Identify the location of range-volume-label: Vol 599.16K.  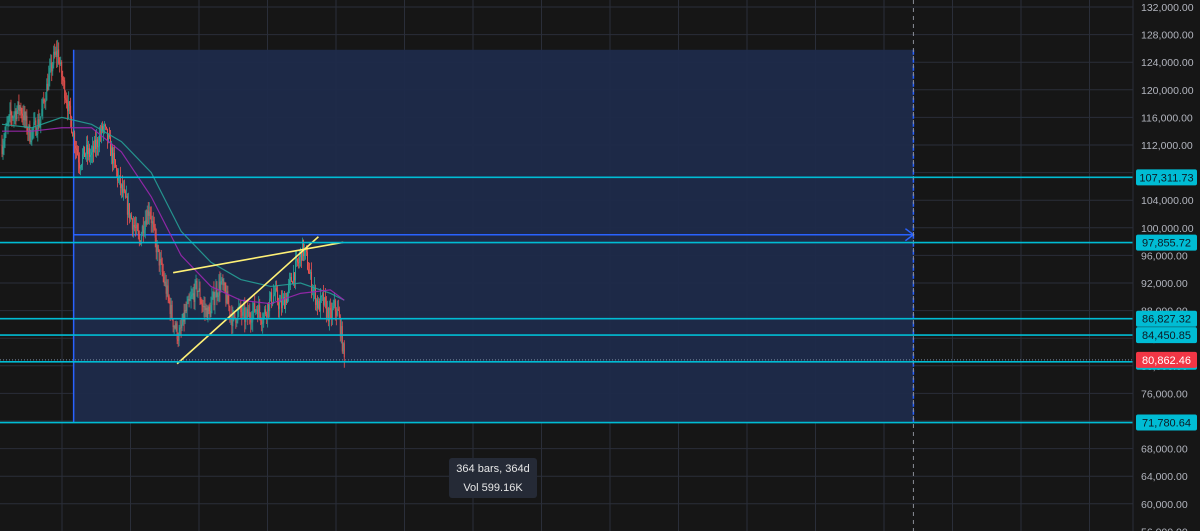
(493, 488).